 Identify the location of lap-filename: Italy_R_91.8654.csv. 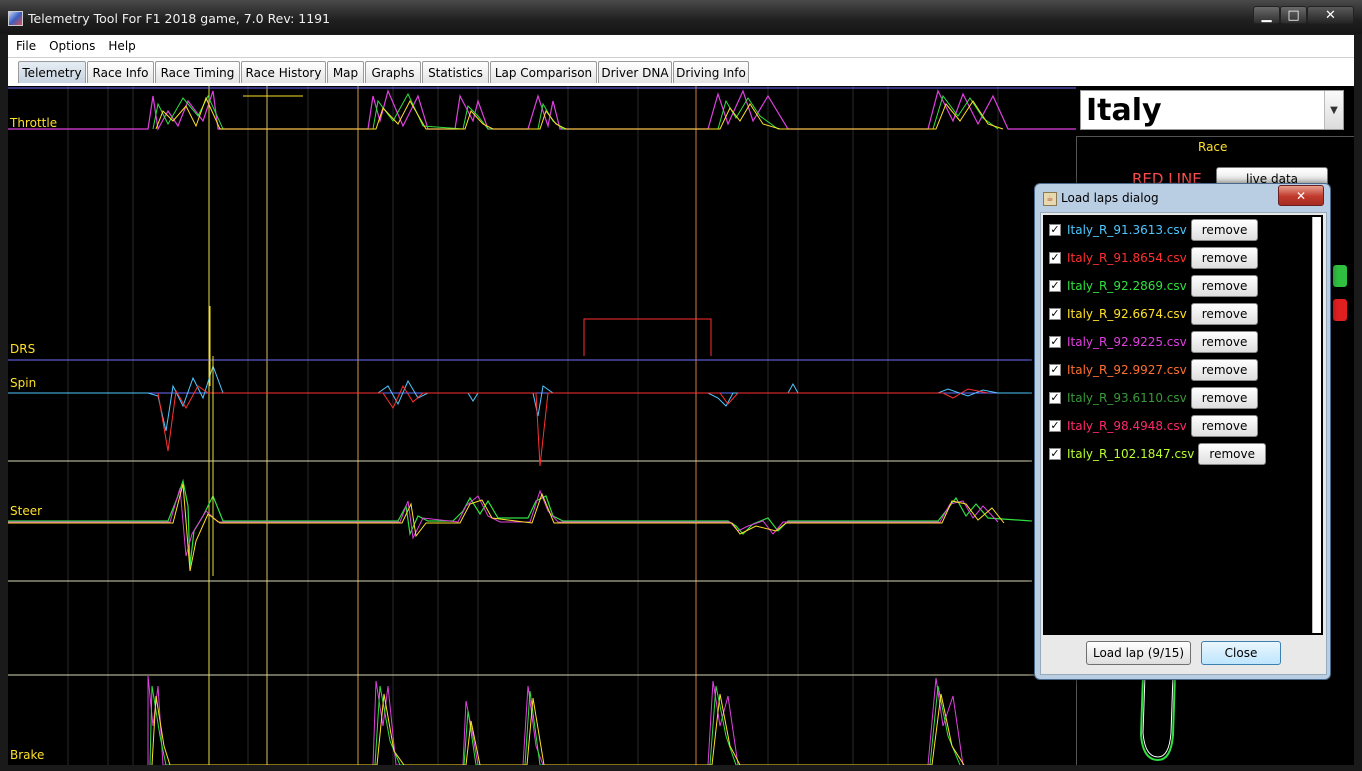
(1127, 258).